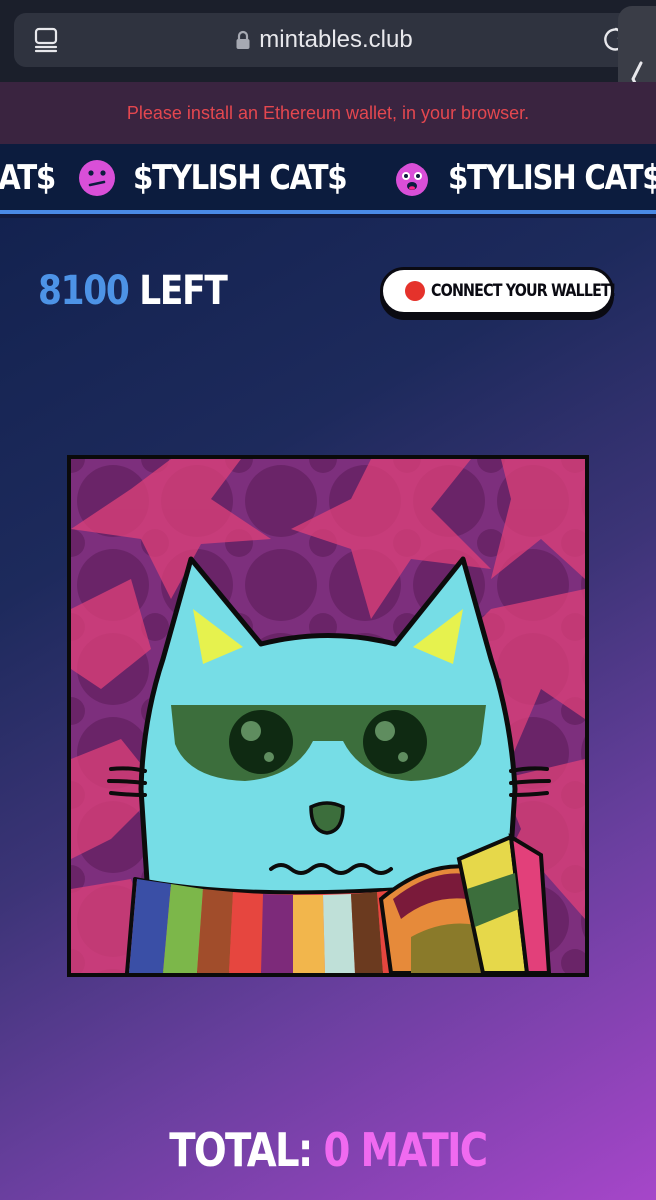 Image resolution: width=656 pixels, height=1200 pixels. I want to click on remaining-label: LEFT, so click(183, 291).